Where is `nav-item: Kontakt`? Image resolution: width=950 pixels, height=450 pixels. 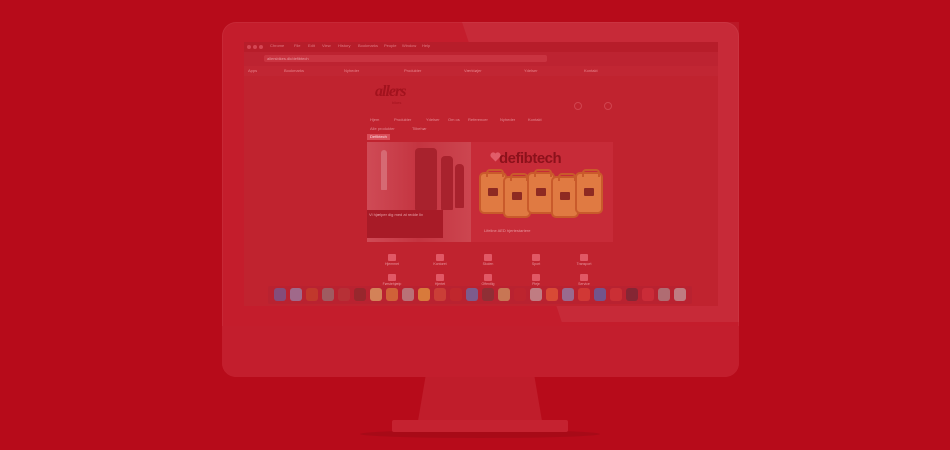 nav-item: Kontakt is located at coordinates (535, 119).